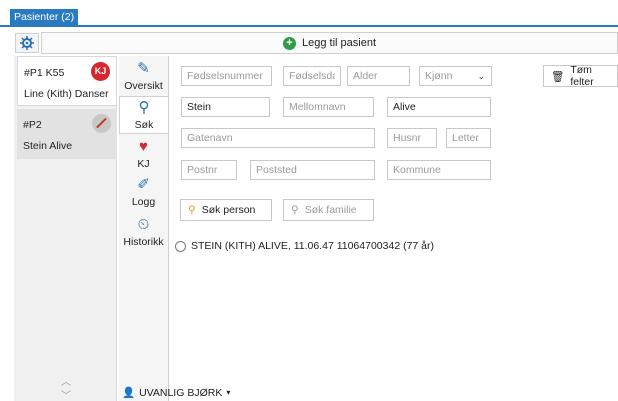  Describe the element at coordinates (143, 242) in the screenshot. I see `nav-label: Historikk` at that location.